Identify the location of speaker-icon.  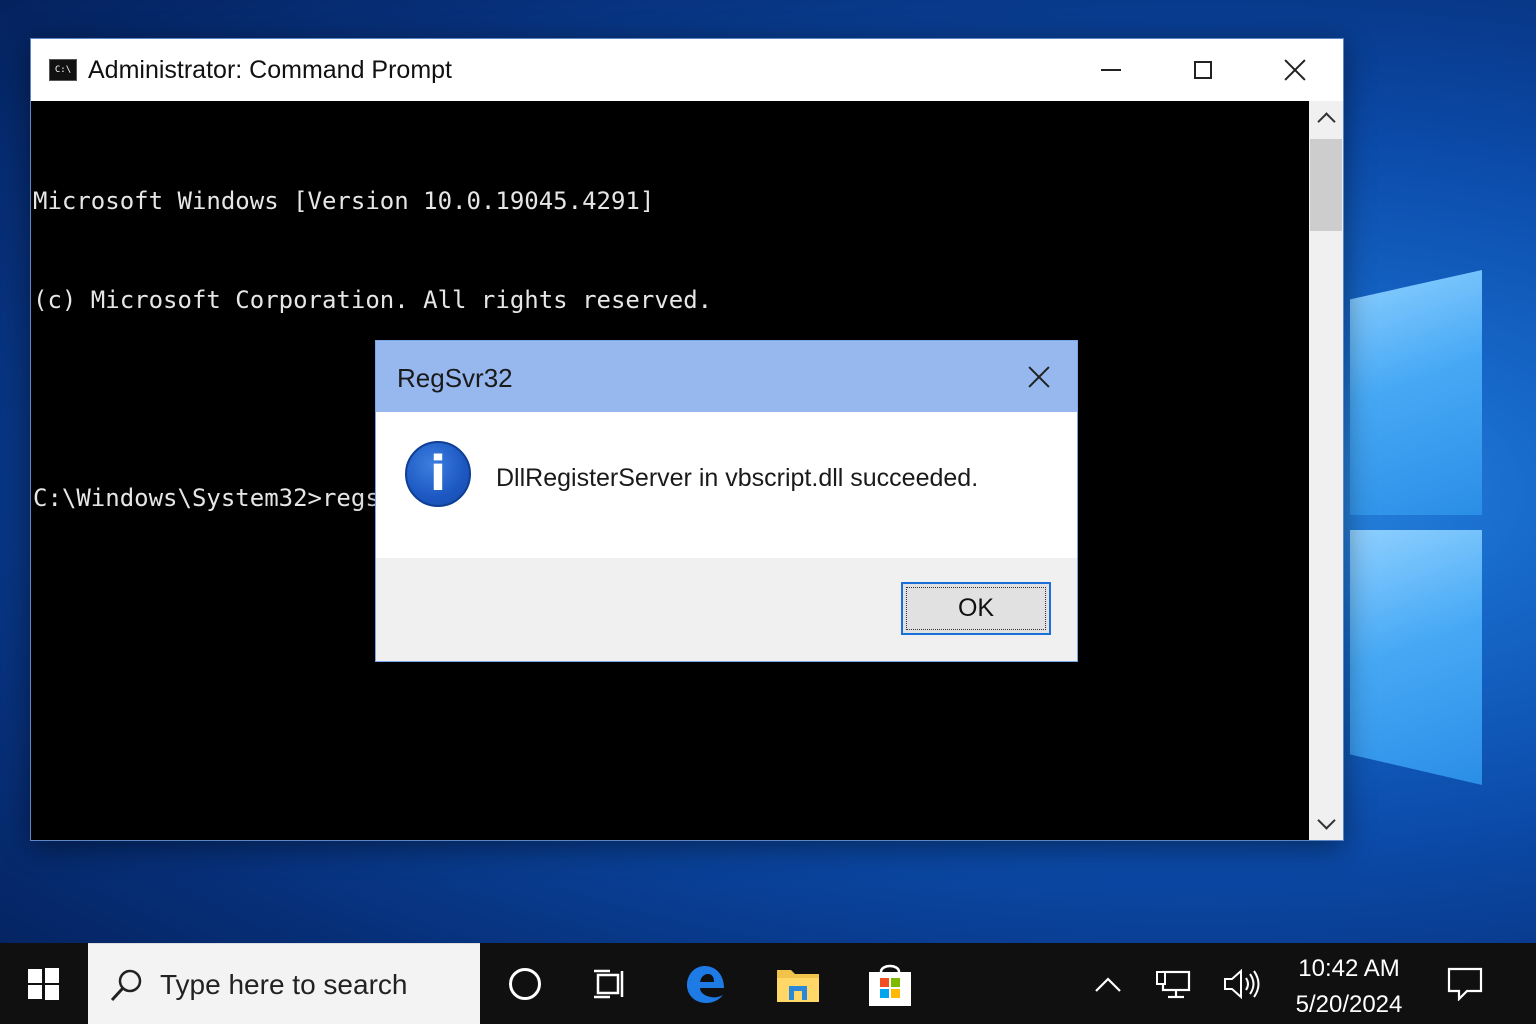
(1242, 983).